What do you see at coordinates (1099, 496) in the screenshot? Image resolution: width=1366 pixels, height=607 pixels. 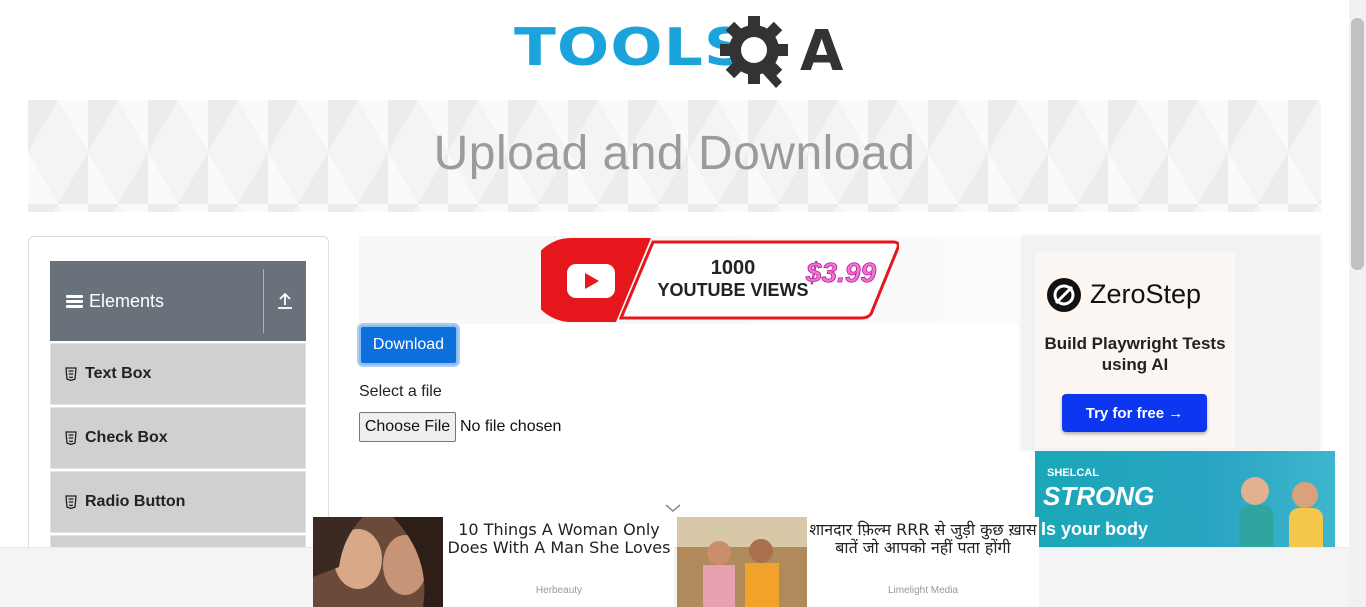 I see `shelcal-big: STRONG` at bounding box center [1099, 496].